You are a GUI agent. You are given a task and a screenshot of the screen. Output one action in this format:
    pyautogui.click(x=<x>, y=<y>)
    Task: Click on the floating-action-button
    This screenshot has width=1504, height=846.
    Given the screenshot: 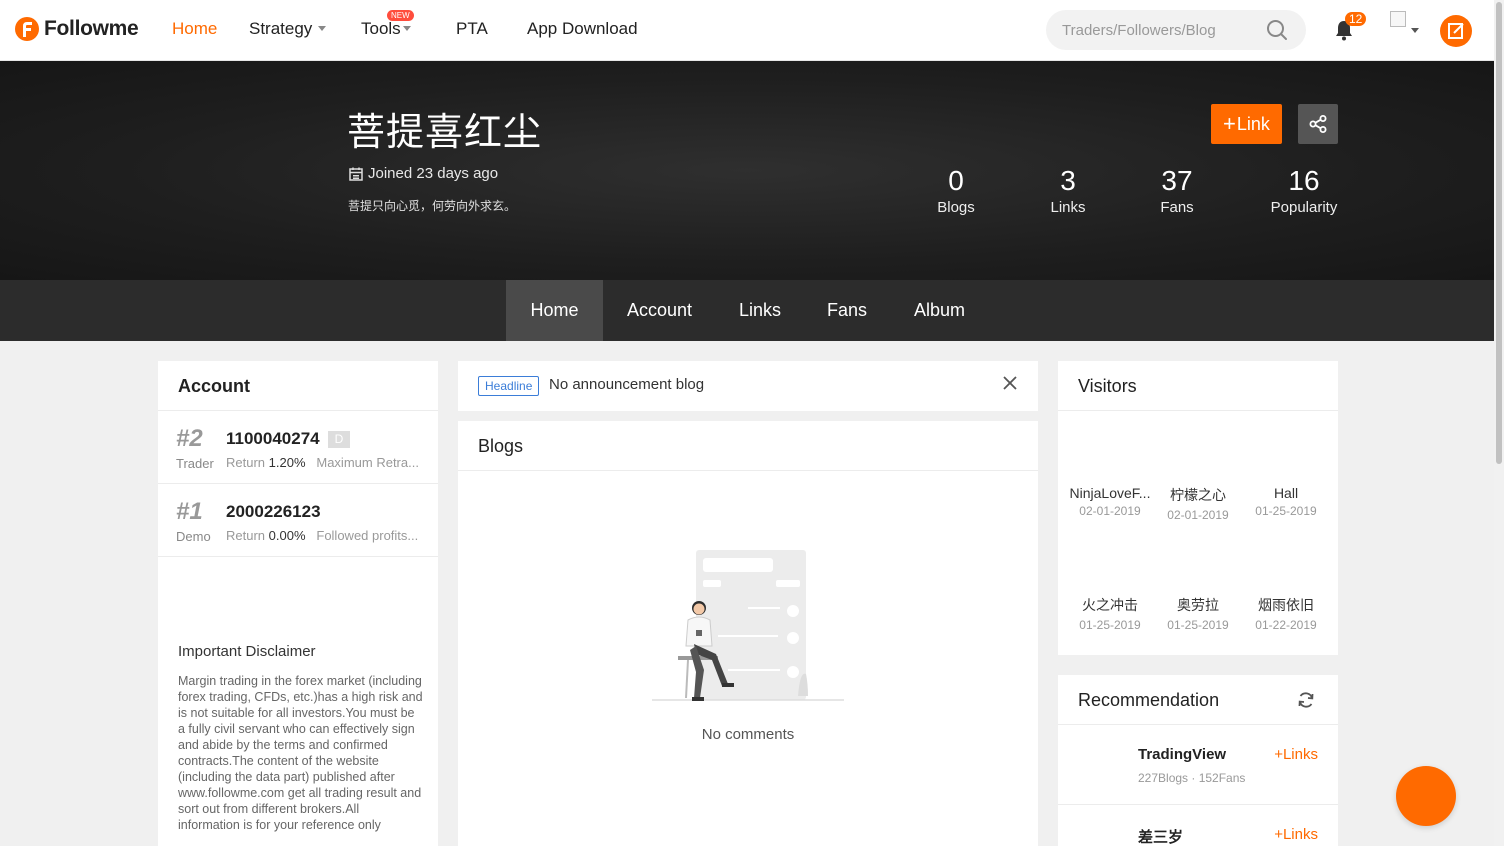 What is the action you would take?
    pyautogui.click(x=1426, y=796)
    